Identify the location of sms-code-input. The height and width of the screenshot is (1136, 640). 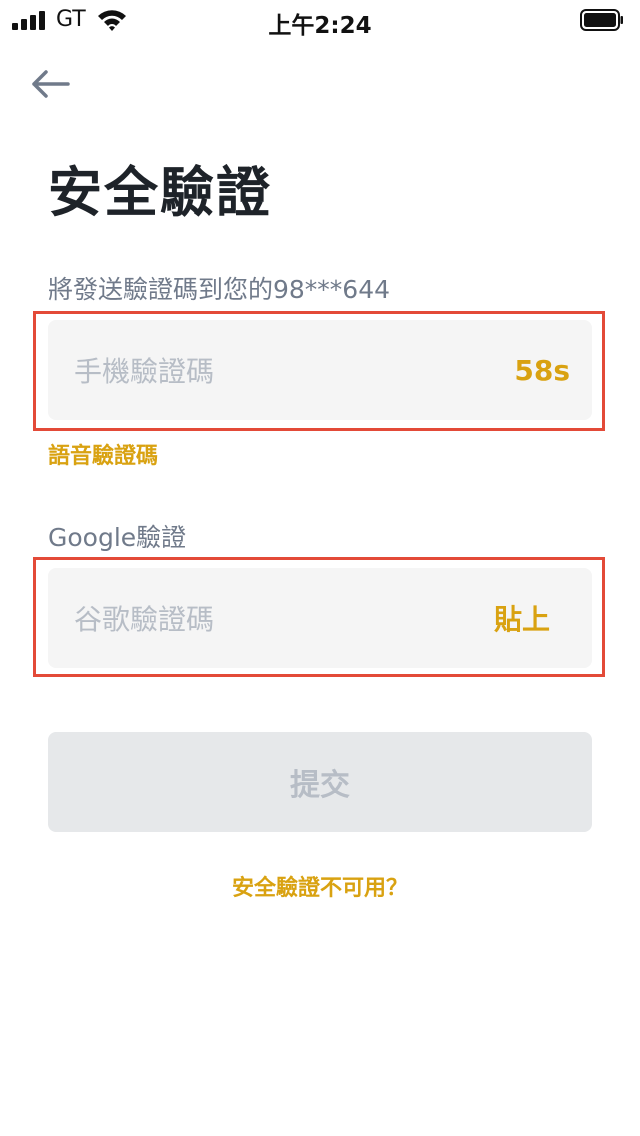
(264, 371).